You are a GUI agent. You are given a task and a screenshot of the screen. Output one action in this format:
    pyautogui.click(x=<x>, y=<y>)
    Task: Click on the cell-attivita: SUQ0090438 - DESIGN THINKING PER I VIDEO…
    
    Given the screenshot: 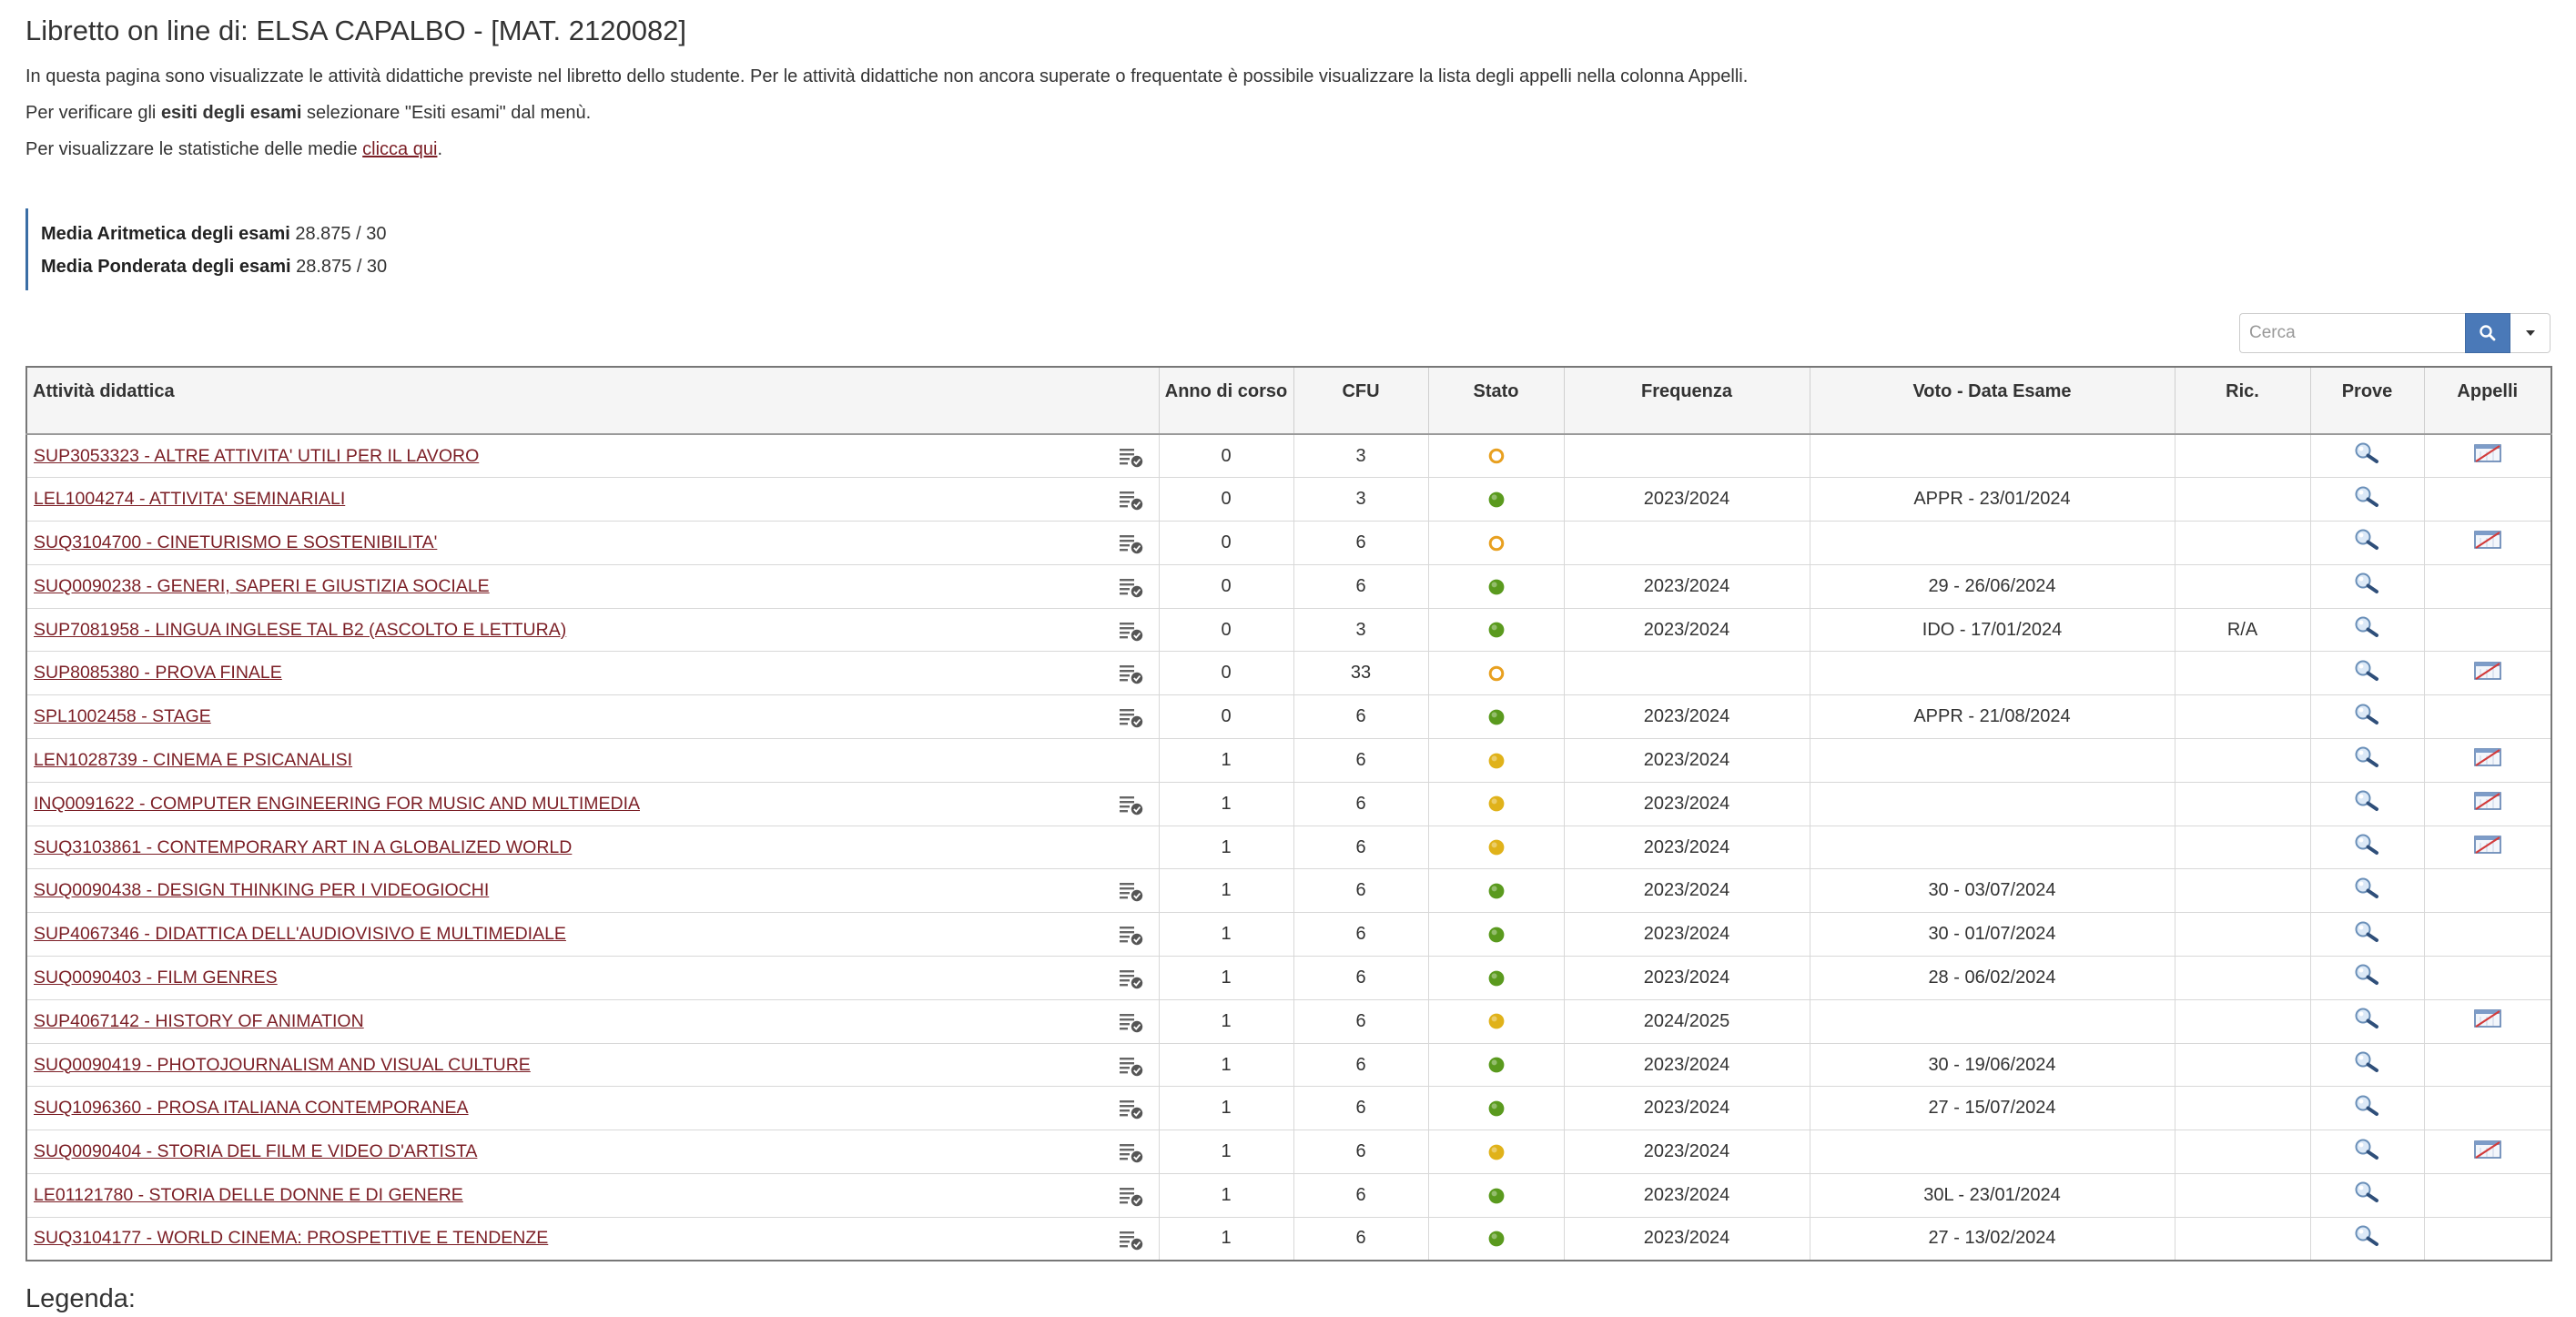 What is the action you would take?
    pyautogui.click(x=593, y=891)
    